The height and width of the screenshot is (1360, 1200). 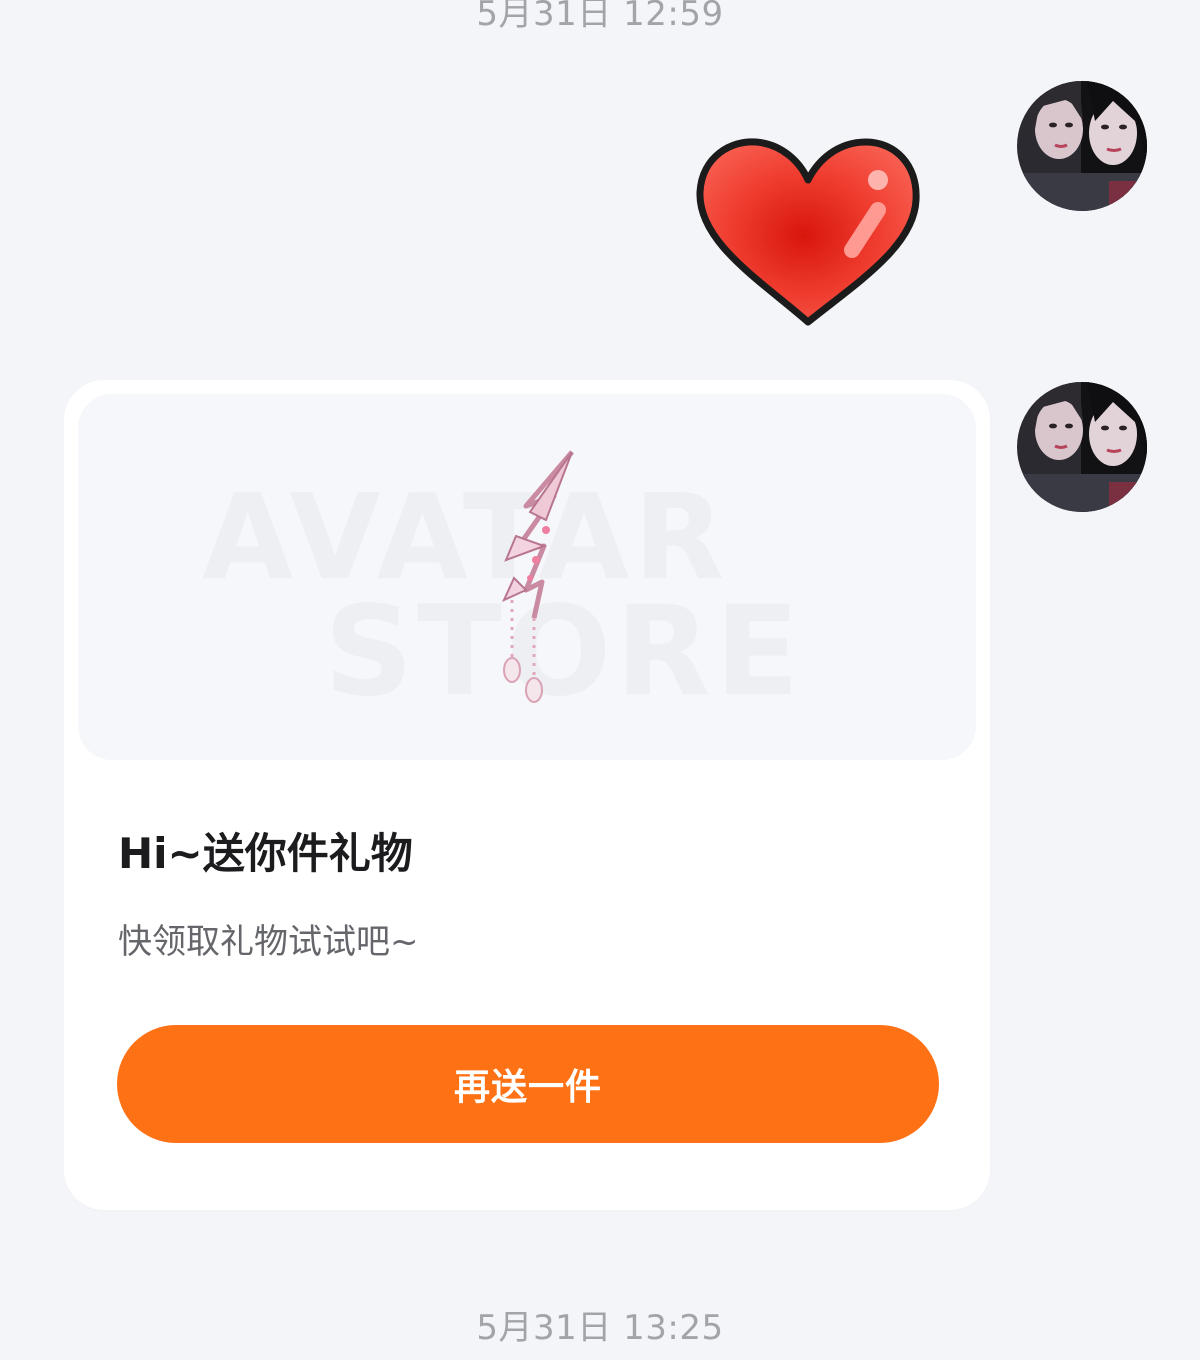 What do you see at coordinates (465, 537) in the screenshot?
I see `watermark-text: AVATAR` at bounding box center [465, 537].